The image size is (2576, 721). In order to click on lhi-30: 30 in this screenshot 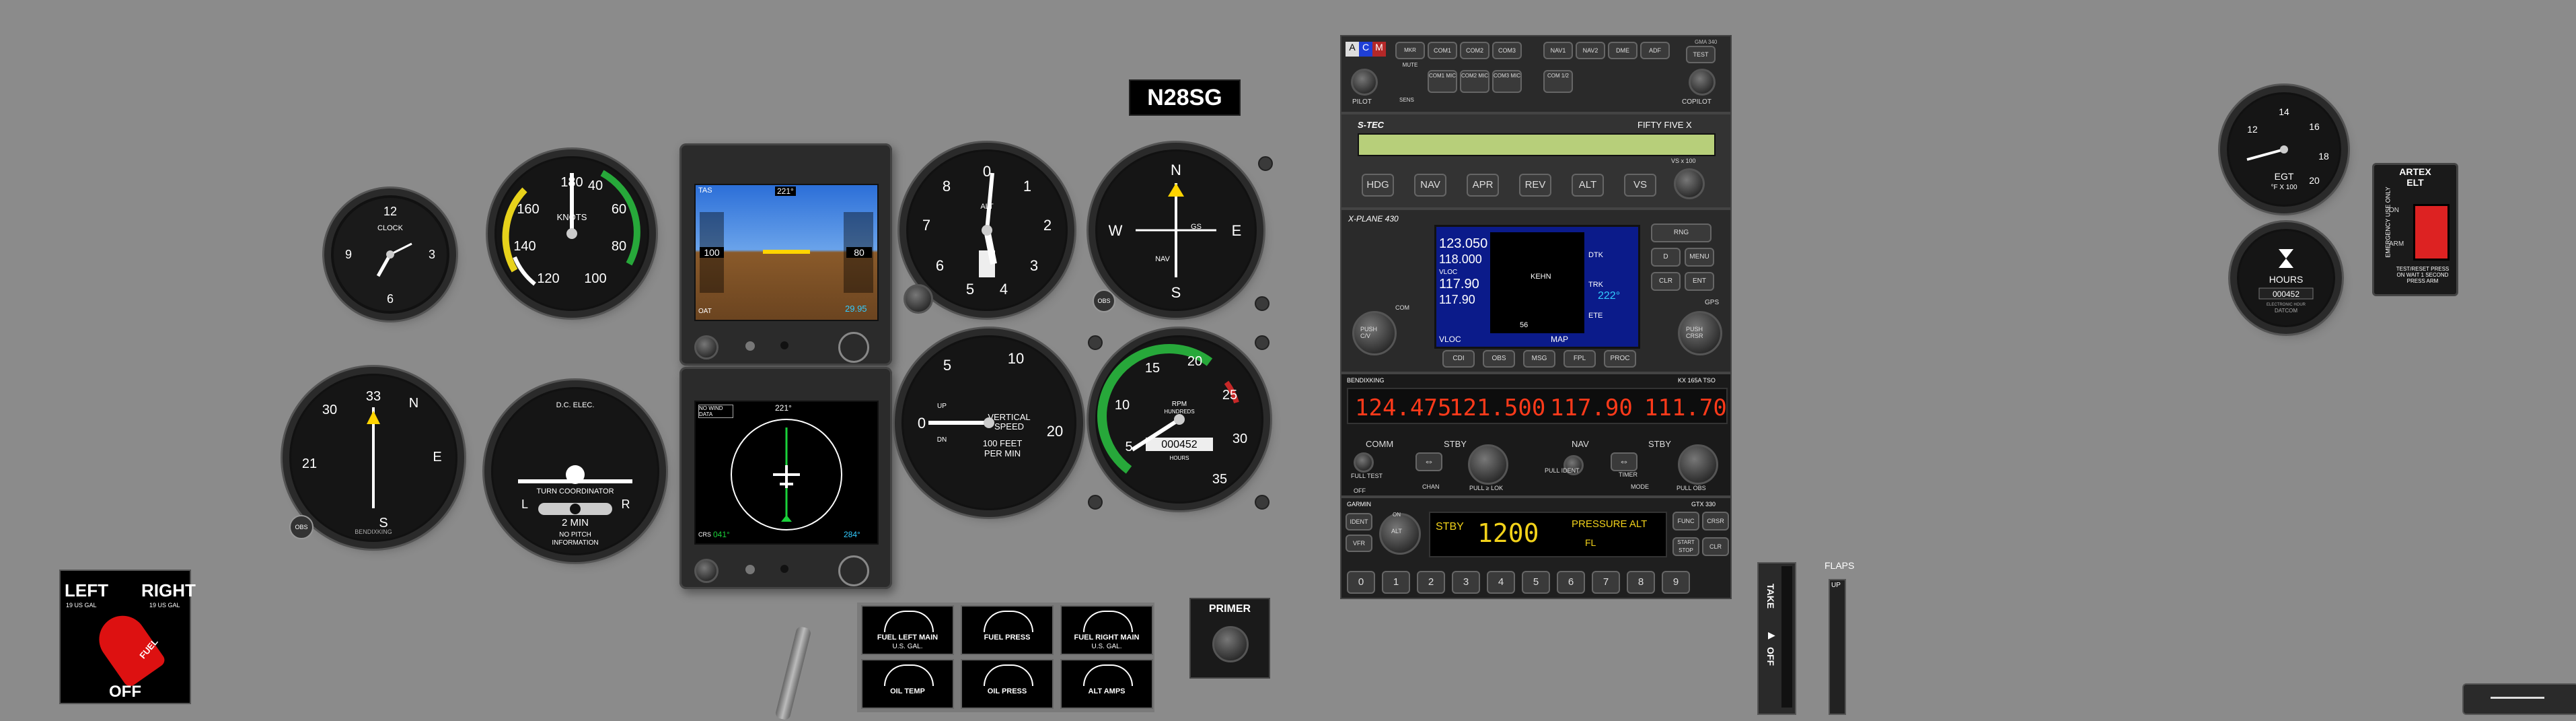, I will do `click(329, 410)`.